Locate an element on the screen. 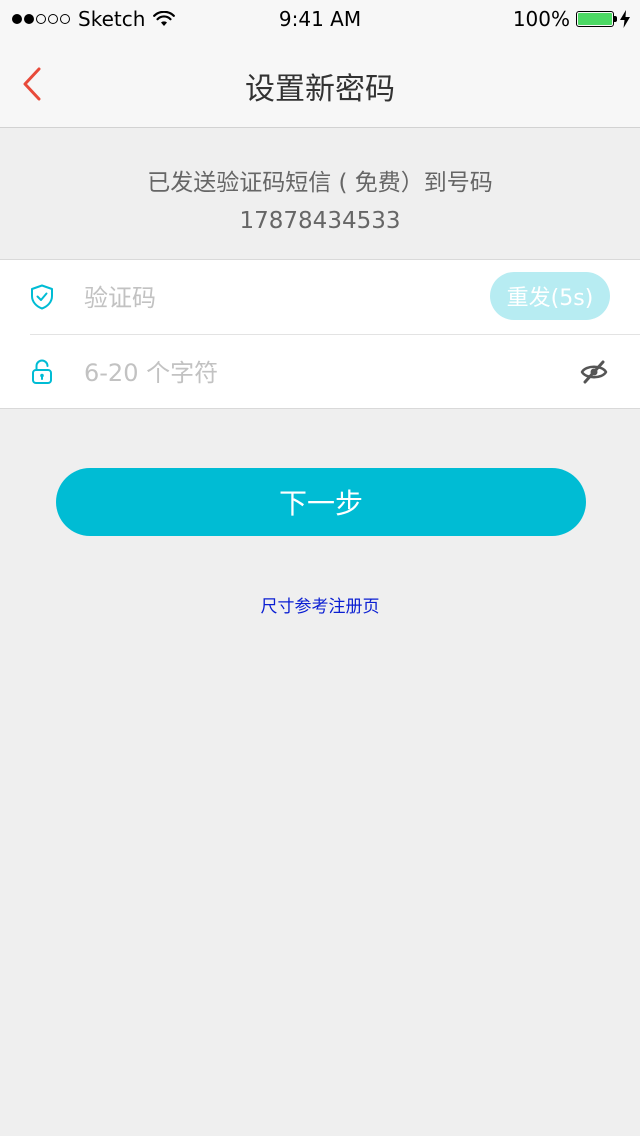 The height and width of the screenshot is (1136, 640). phone-number: 17878434533 is located at coordinates (320, 221).